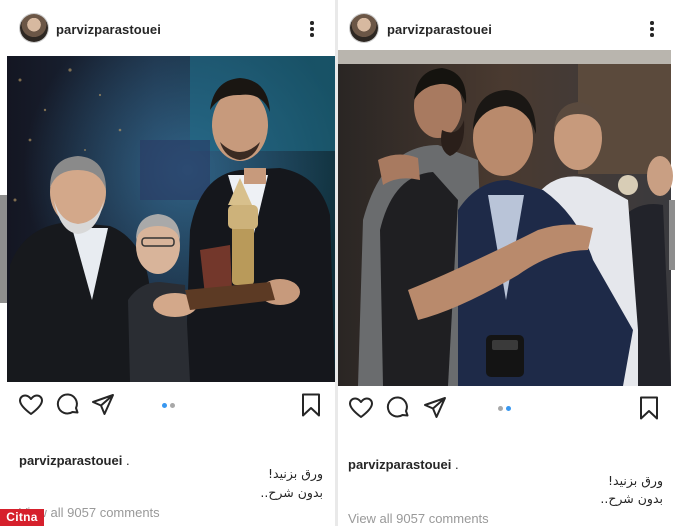  I want to click on citna-watermark: Citna, so click(22, 517).